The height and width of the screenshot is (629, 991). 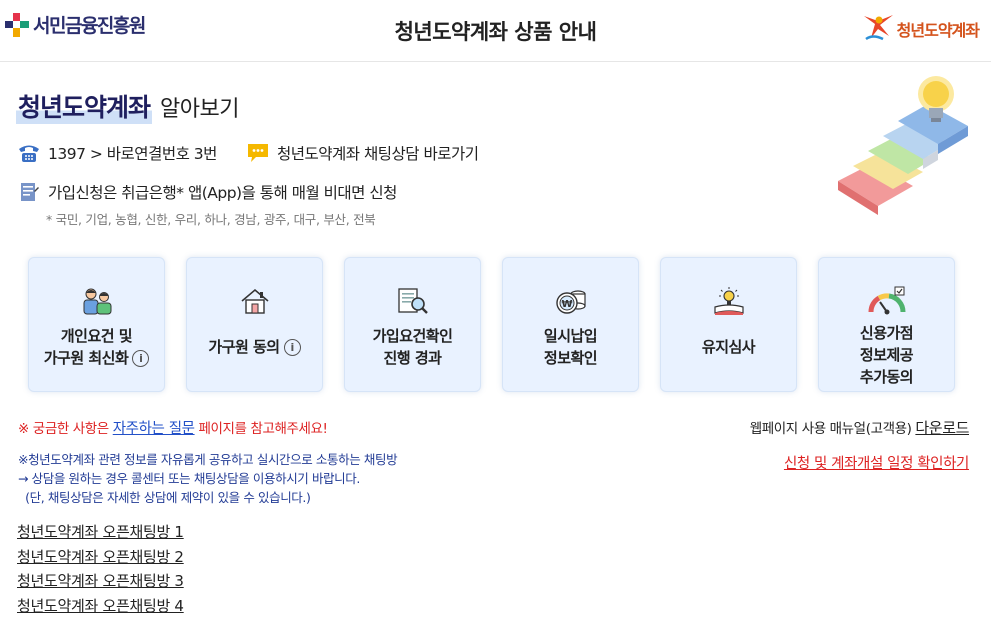 I want to click on card-1-line-1: 개인요건 및, so click(x=96, y=335).